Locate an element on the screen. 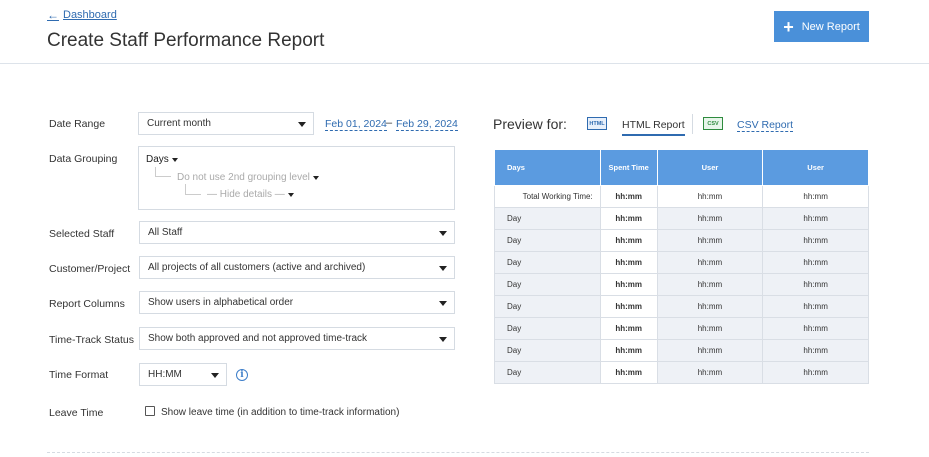  back-to-dashboard-link: ← Dashboard is located at coordinates (82, 15).